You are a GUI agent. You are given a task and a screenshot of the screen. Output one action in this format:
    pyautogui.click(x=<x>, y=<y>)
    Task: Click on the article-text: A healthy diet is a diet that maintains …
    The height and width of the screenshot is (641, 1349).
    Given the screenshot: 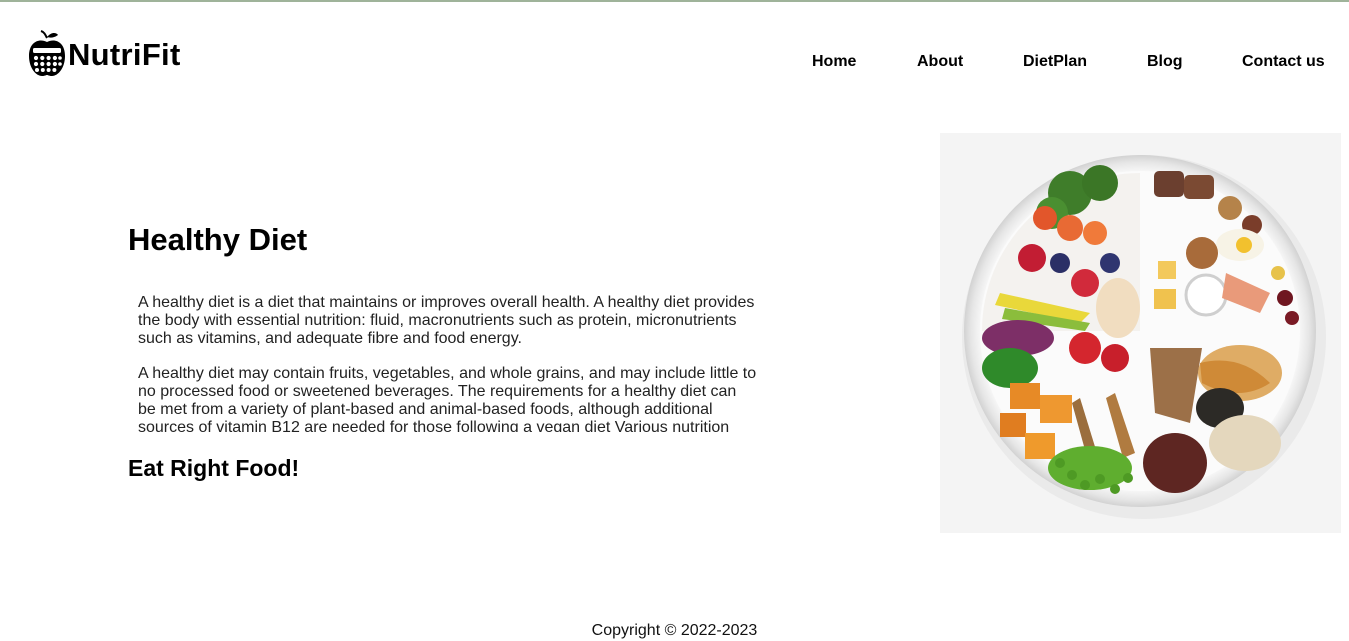 What is the action you would take?
    pyautogui.click(x=448, y=363)
    